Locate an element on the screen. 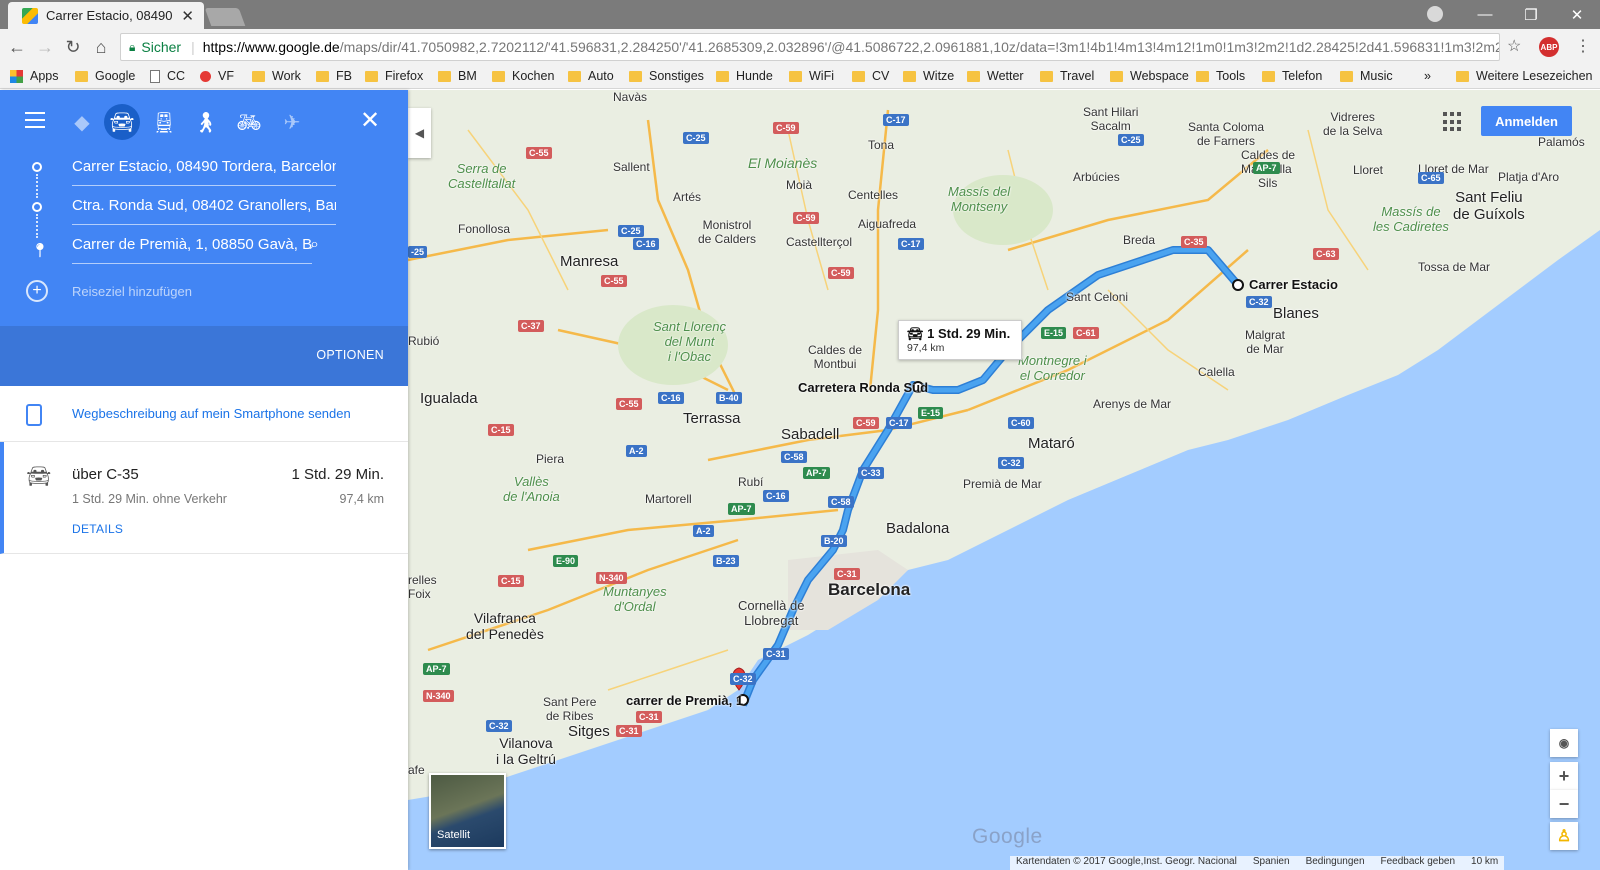 This screenshot has width=1600, height=870. forward-icon: → is located at coordinates (45, 47).